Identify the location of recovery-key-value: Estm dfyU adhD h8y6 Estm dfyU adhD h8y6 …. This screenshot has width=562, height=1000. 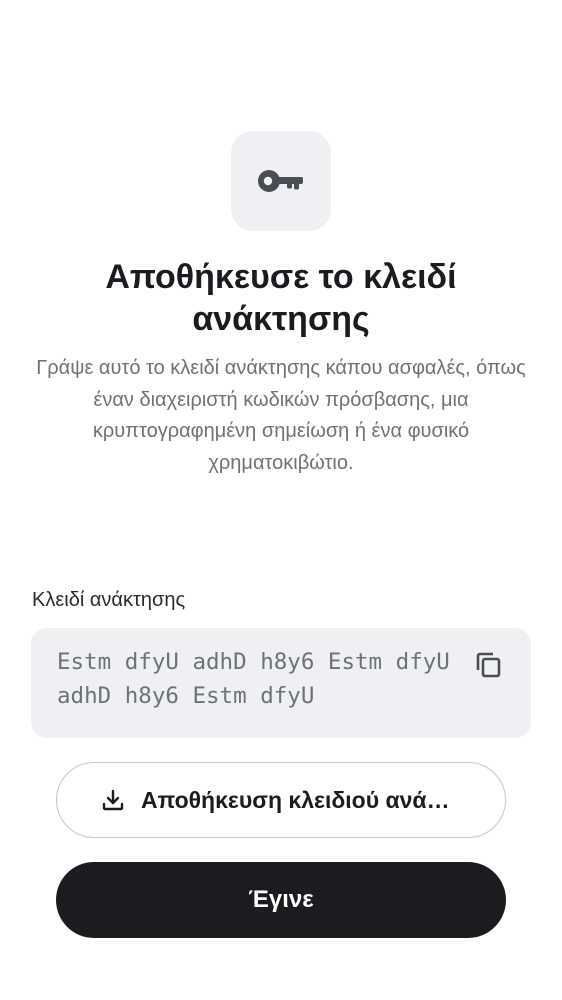
(257, 679).